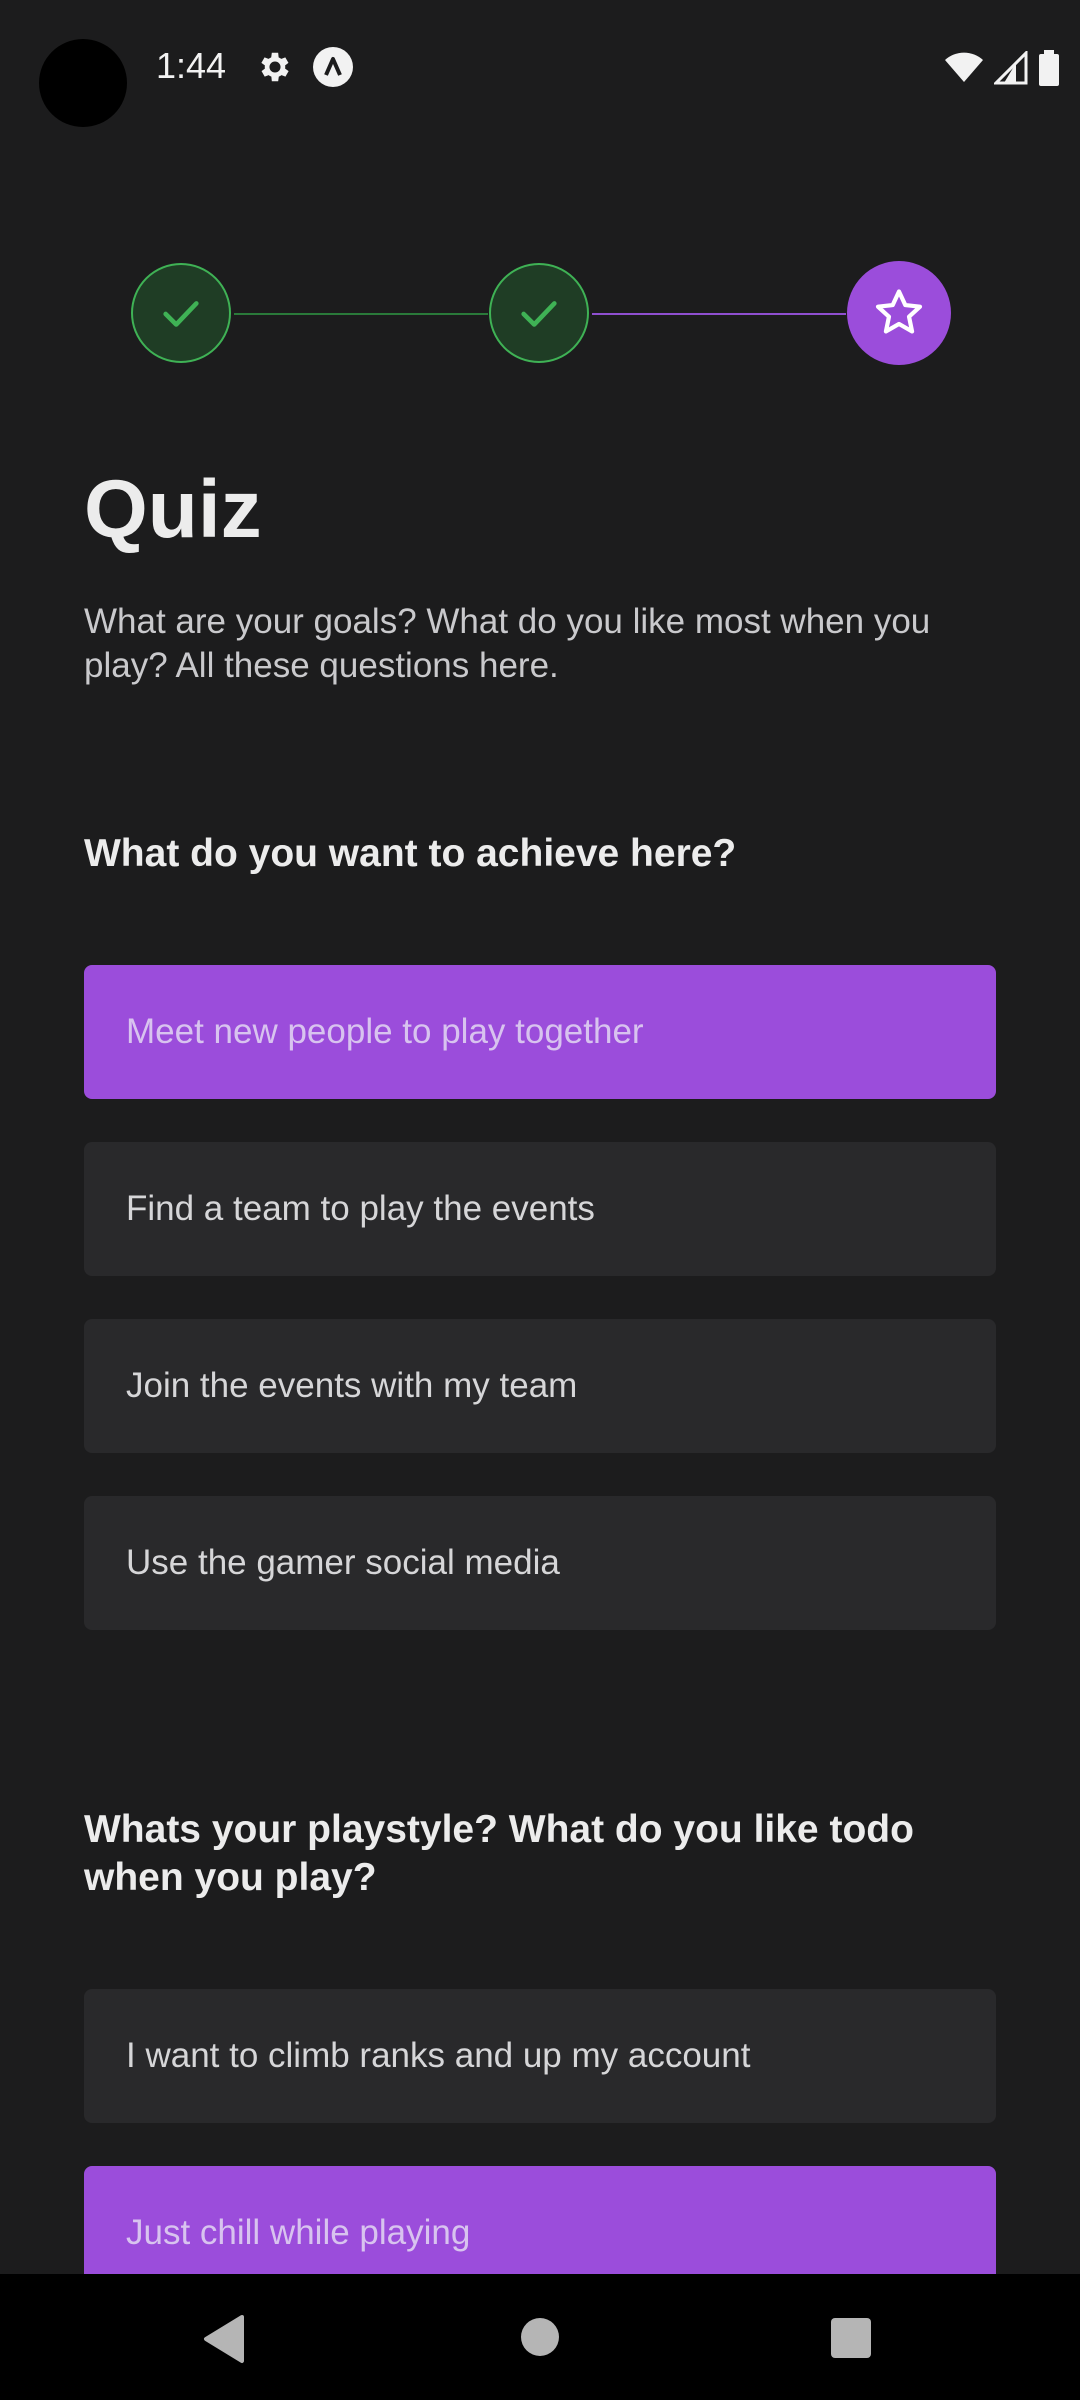  What do you see at coordinates (343, 1562) in the screenshot?
I see `option-label: Use the gamer social media` at bounding box center [343, 1562].